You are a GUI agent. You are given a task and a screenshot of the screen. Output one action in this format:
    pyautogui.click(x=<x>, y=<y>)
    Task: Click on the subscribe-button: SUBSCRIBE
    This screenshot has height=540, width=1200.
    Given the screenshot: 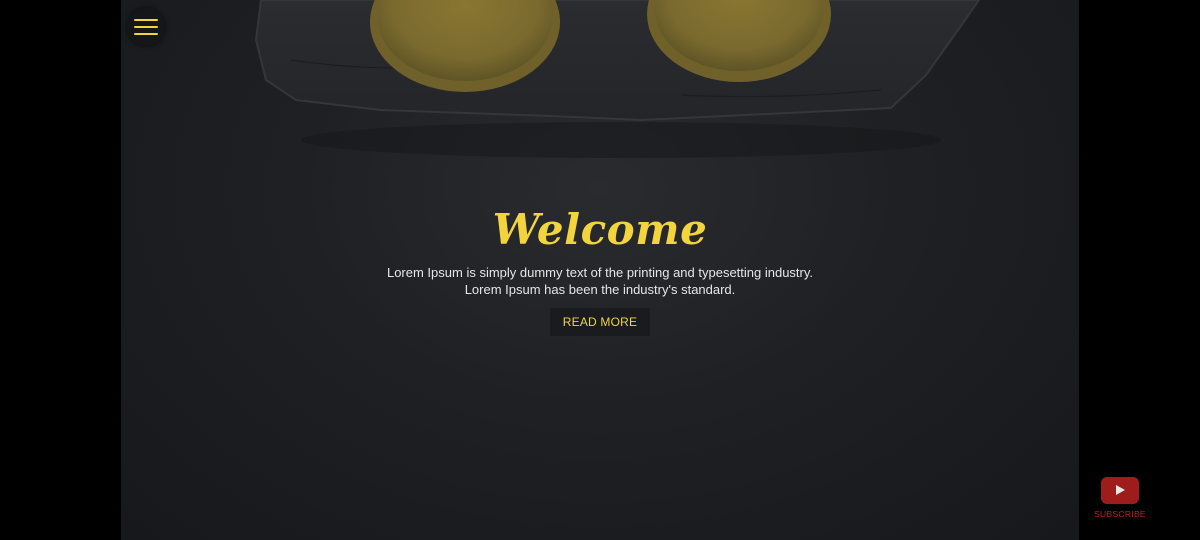 What is the action you would take?
    pyautogui.click(x=1120, y=498)
    